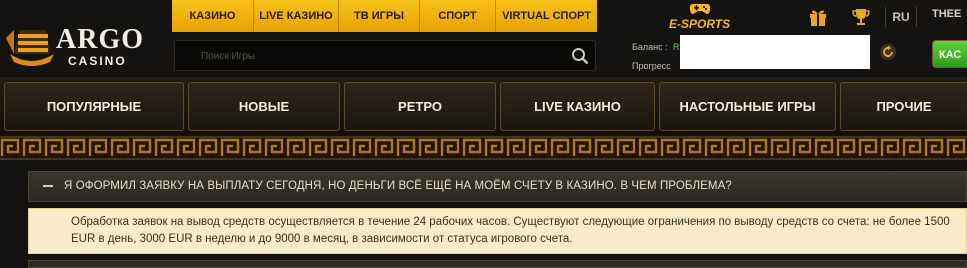  I want to click on category-retro: РЕТРО, so click(420, 106).